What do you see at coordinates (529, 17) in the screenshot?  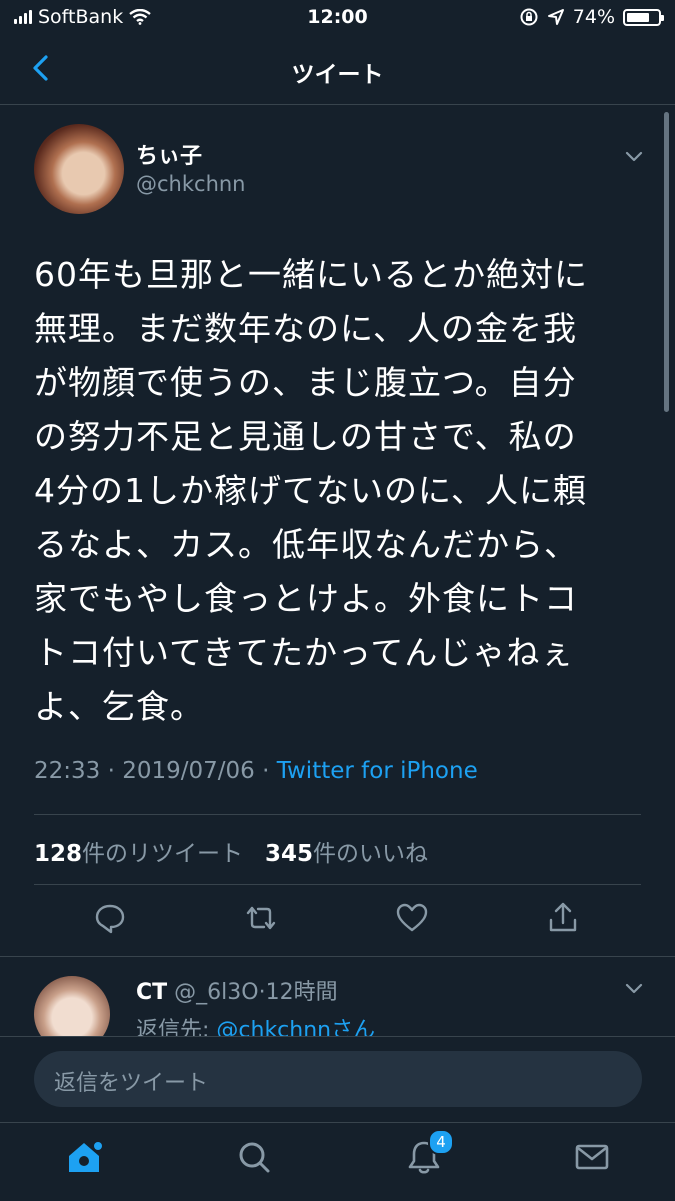 I see `rotation-lock-icon` at bounding box center [529, 17].